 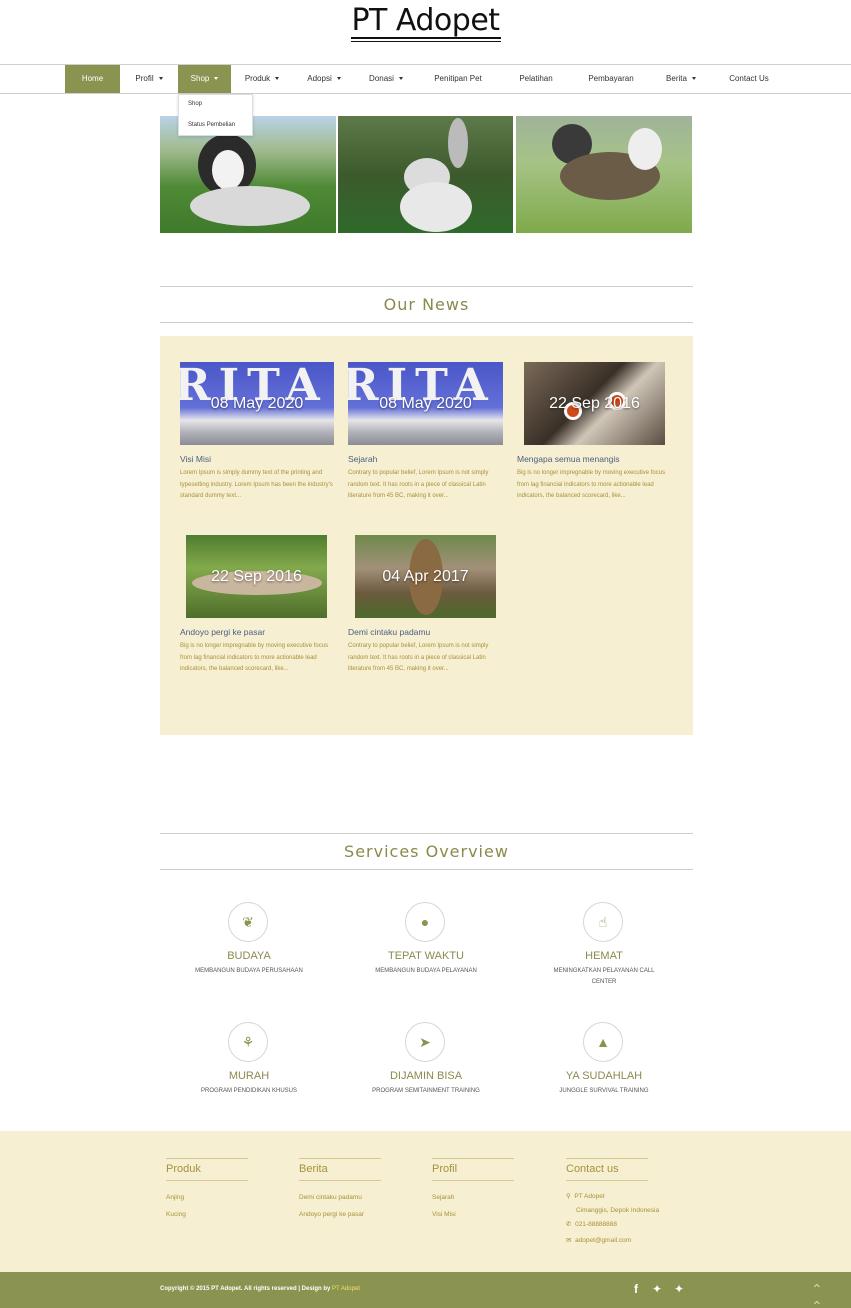 What do you see at coordinates (195, 104) in the screenshot?
I see `dropdown-item-shop: Shop` at bounding box center [195, 104].